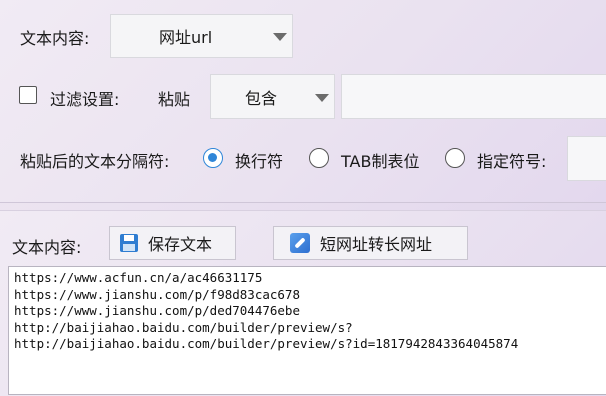  I want to click on radio-tab-label: TAB制表位, so click(380, 161).